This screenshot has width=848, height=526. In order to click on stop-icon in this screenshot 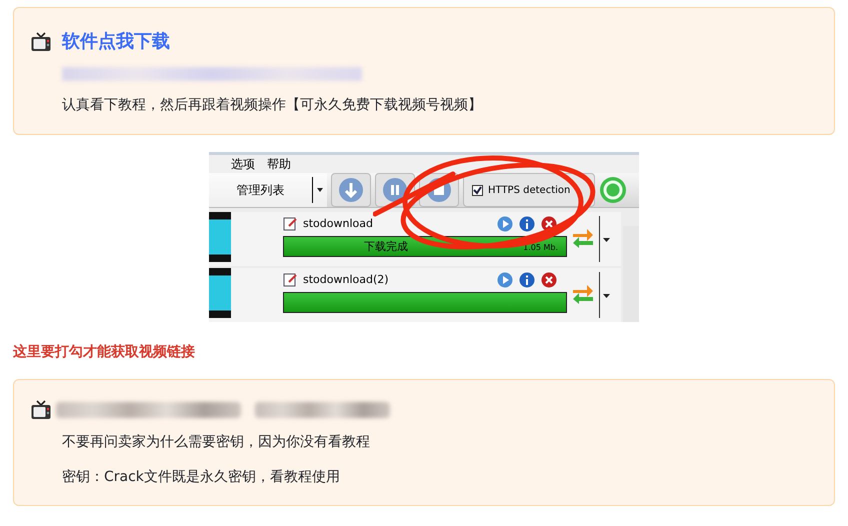, I will do `click(439, 190)`.